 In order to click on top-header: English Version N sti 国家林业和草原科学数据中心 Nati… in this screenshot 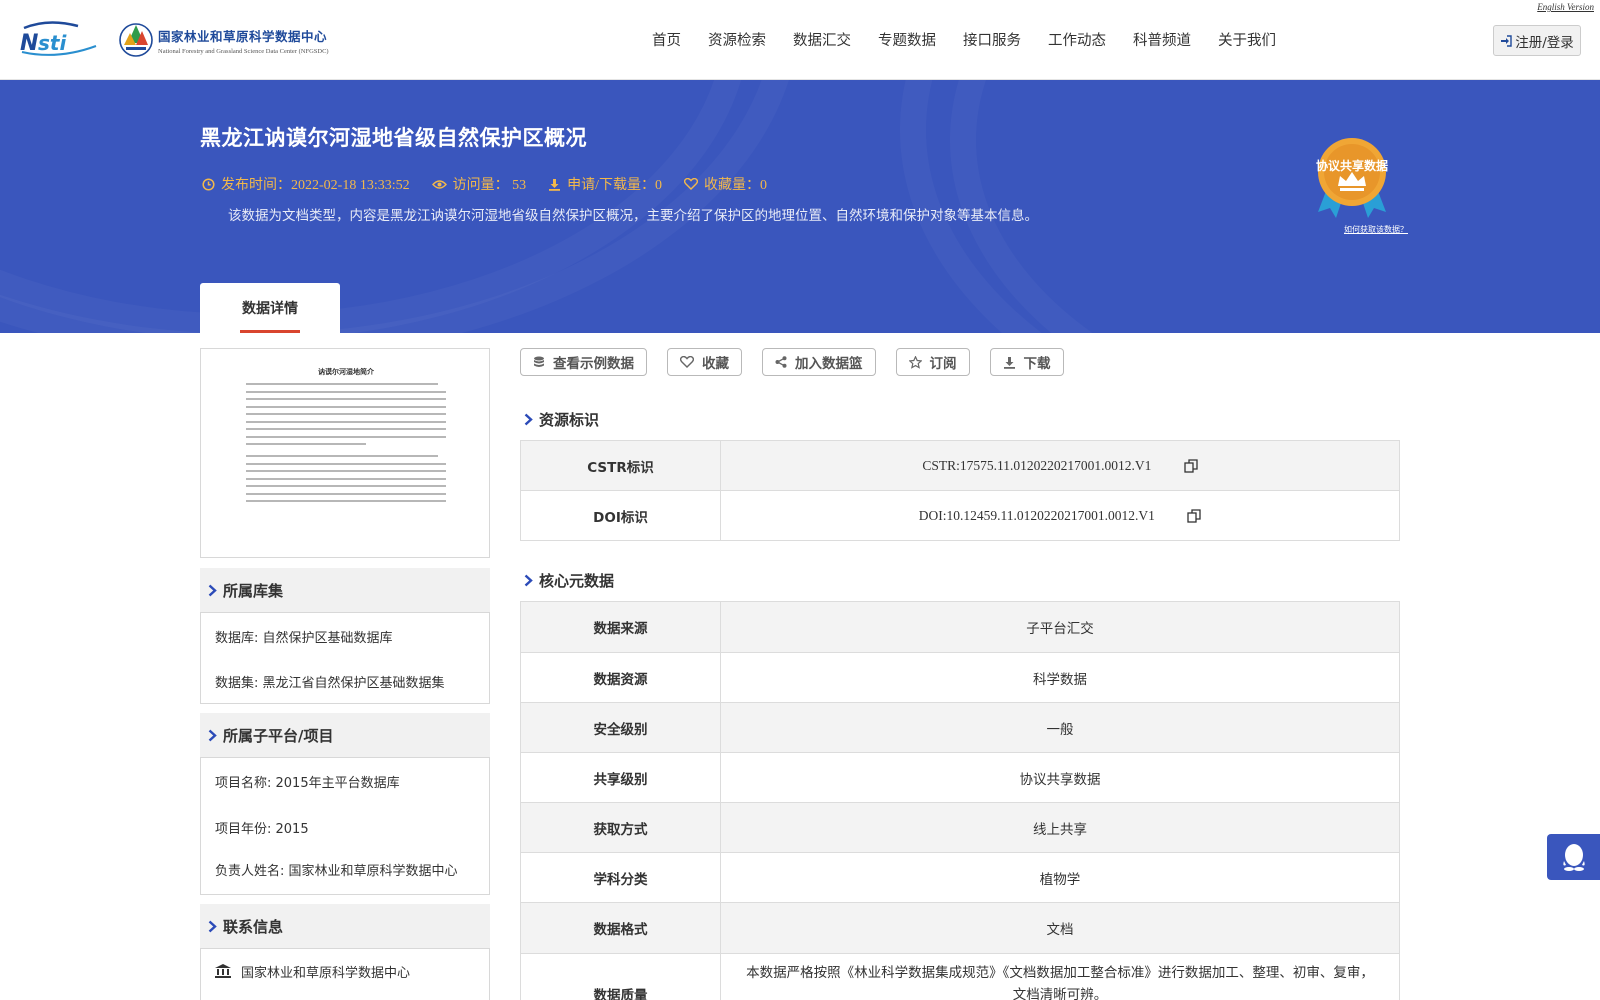, I will do `click(800, 40)`.